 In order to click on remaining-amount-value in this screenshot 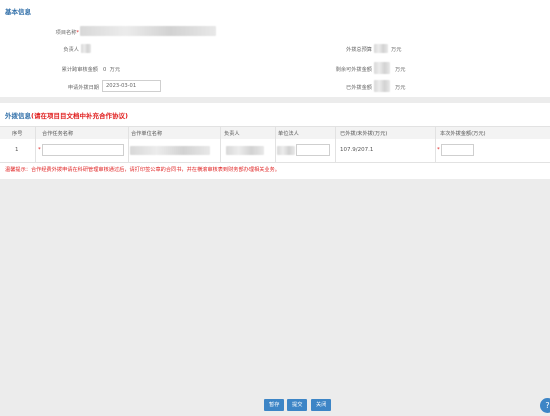, I will do `click(382, 68)`.